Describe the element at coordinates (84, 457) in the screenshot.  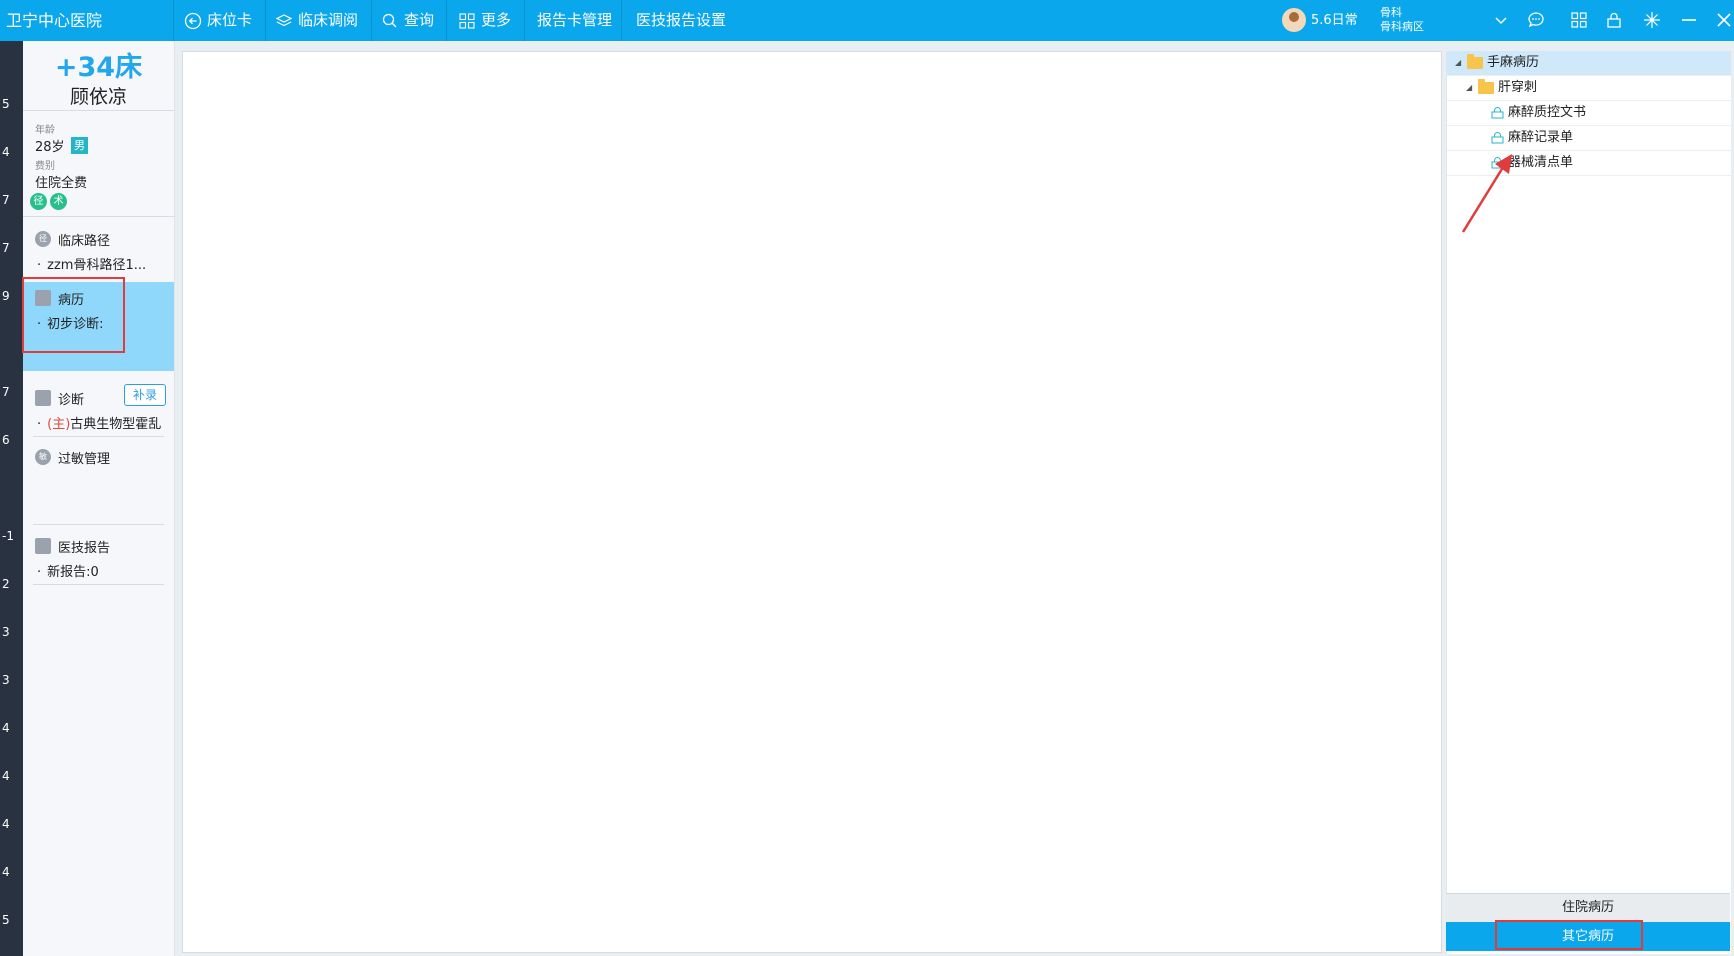
I see `section-title-allergy: 过敏管理` at that location.